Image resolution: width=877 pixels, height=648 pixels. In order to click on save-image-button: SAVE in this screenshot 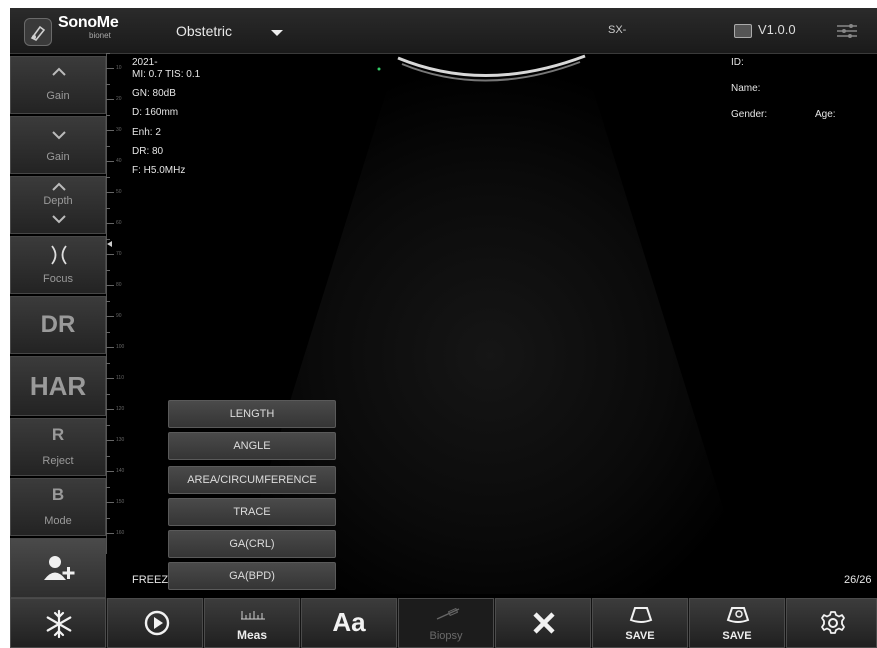, I will do `click(640, 623)`.